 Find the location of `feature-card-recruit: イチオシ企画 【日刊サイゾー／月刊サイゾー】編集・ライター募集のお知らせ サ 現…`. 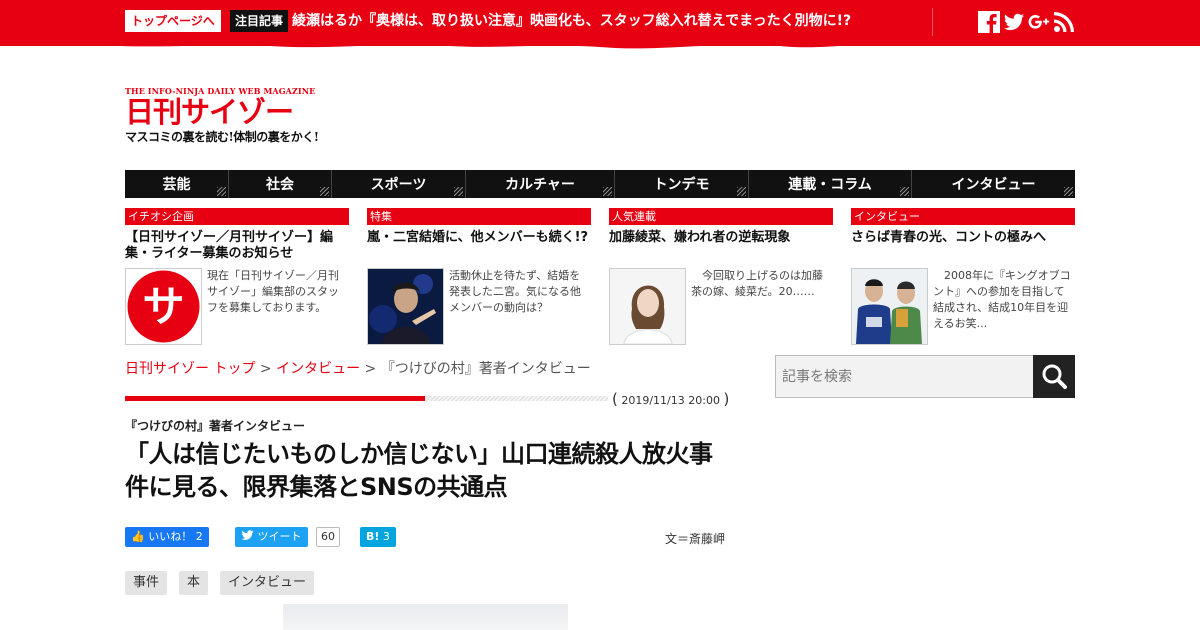

feature-card-recruit: イチオシ企画 【日刊サイゾー／月刊サイゾー】編集・ライター募集のお知らせ サ 現… is located at coordinates (237, 278).